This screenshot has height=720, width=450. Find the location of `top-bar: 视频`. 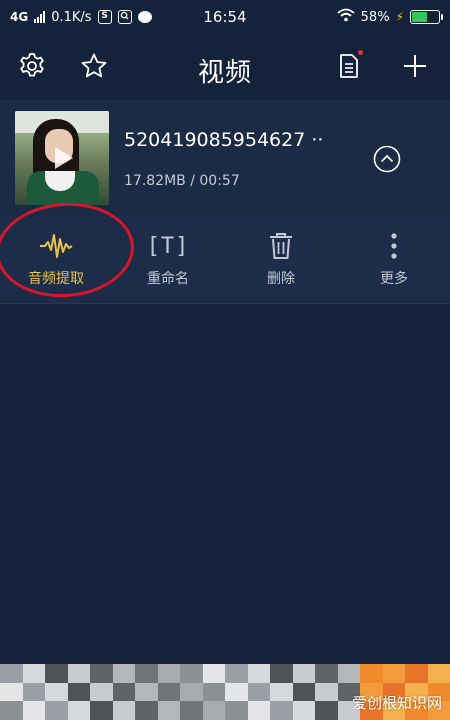

top-bar: 视频 is located at coordinates (225, 66).